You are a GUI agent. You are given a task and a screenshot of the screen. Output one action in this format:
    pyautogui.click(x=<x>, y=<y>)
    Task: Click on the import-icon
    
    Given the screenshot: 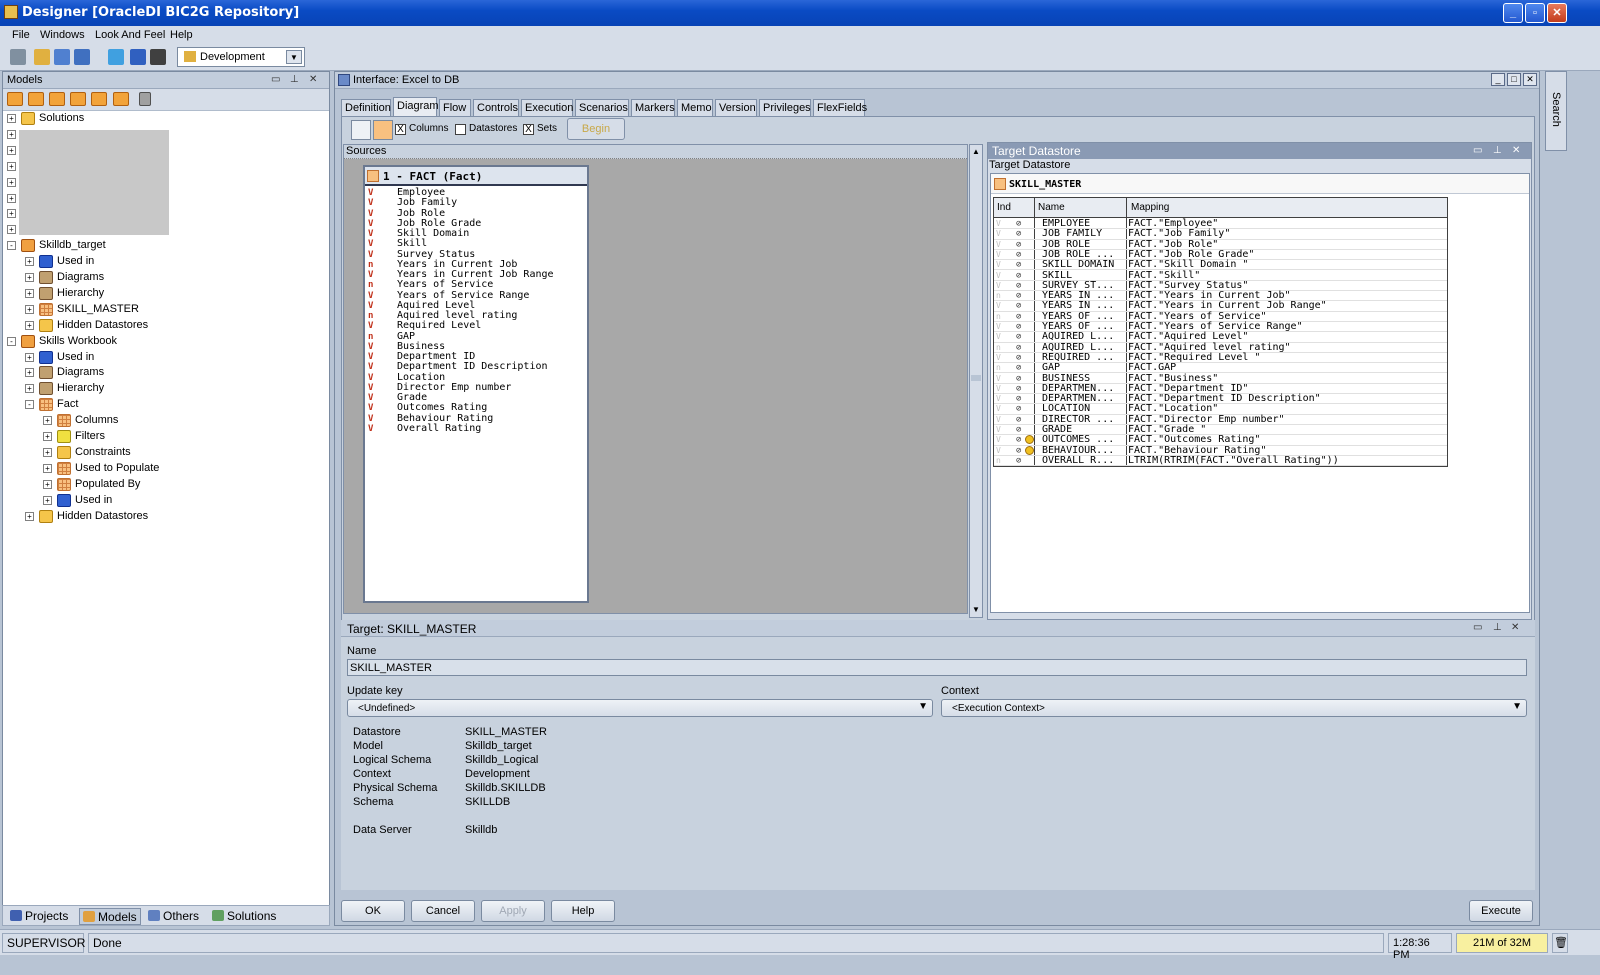 What is the action you would take?
    pyautogui.click(x=121, y=99)
    